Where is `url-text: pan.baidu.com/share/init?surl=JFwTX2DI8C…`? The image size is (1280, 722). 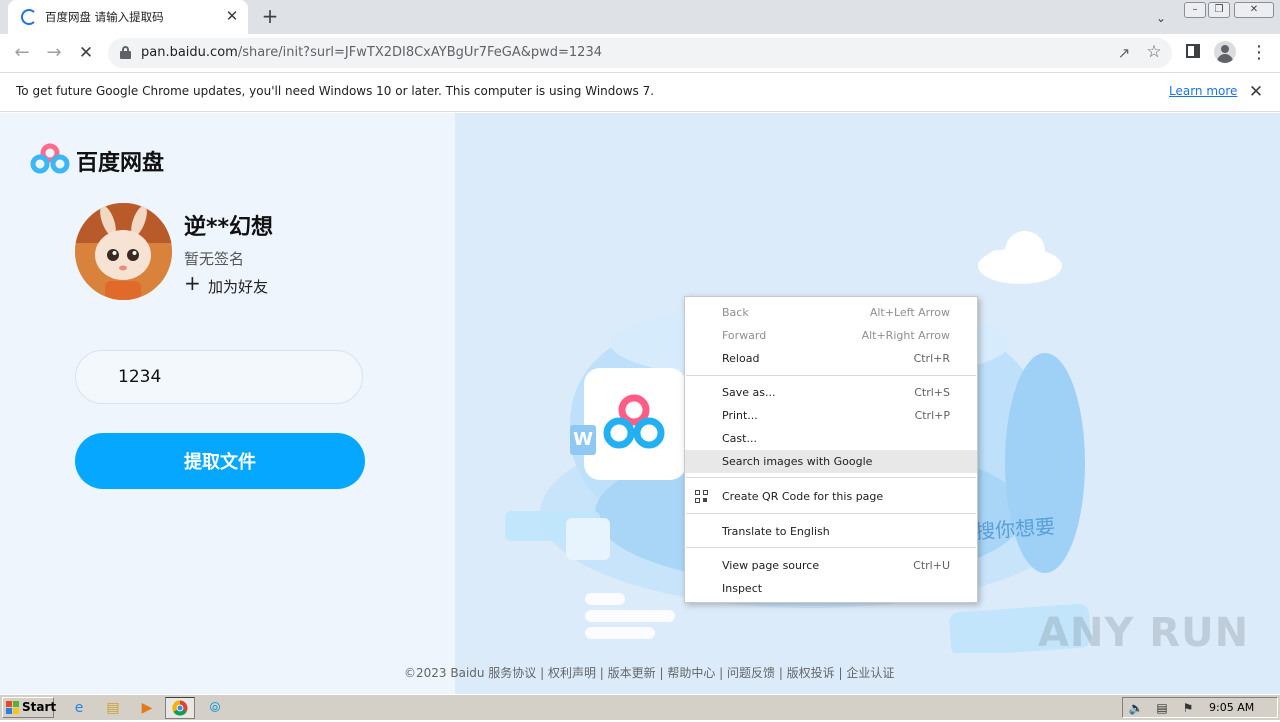
url-text: pan.baidu.com/share/init?surl=JFwTX2DI8C… is located at coordinates (371, 52).